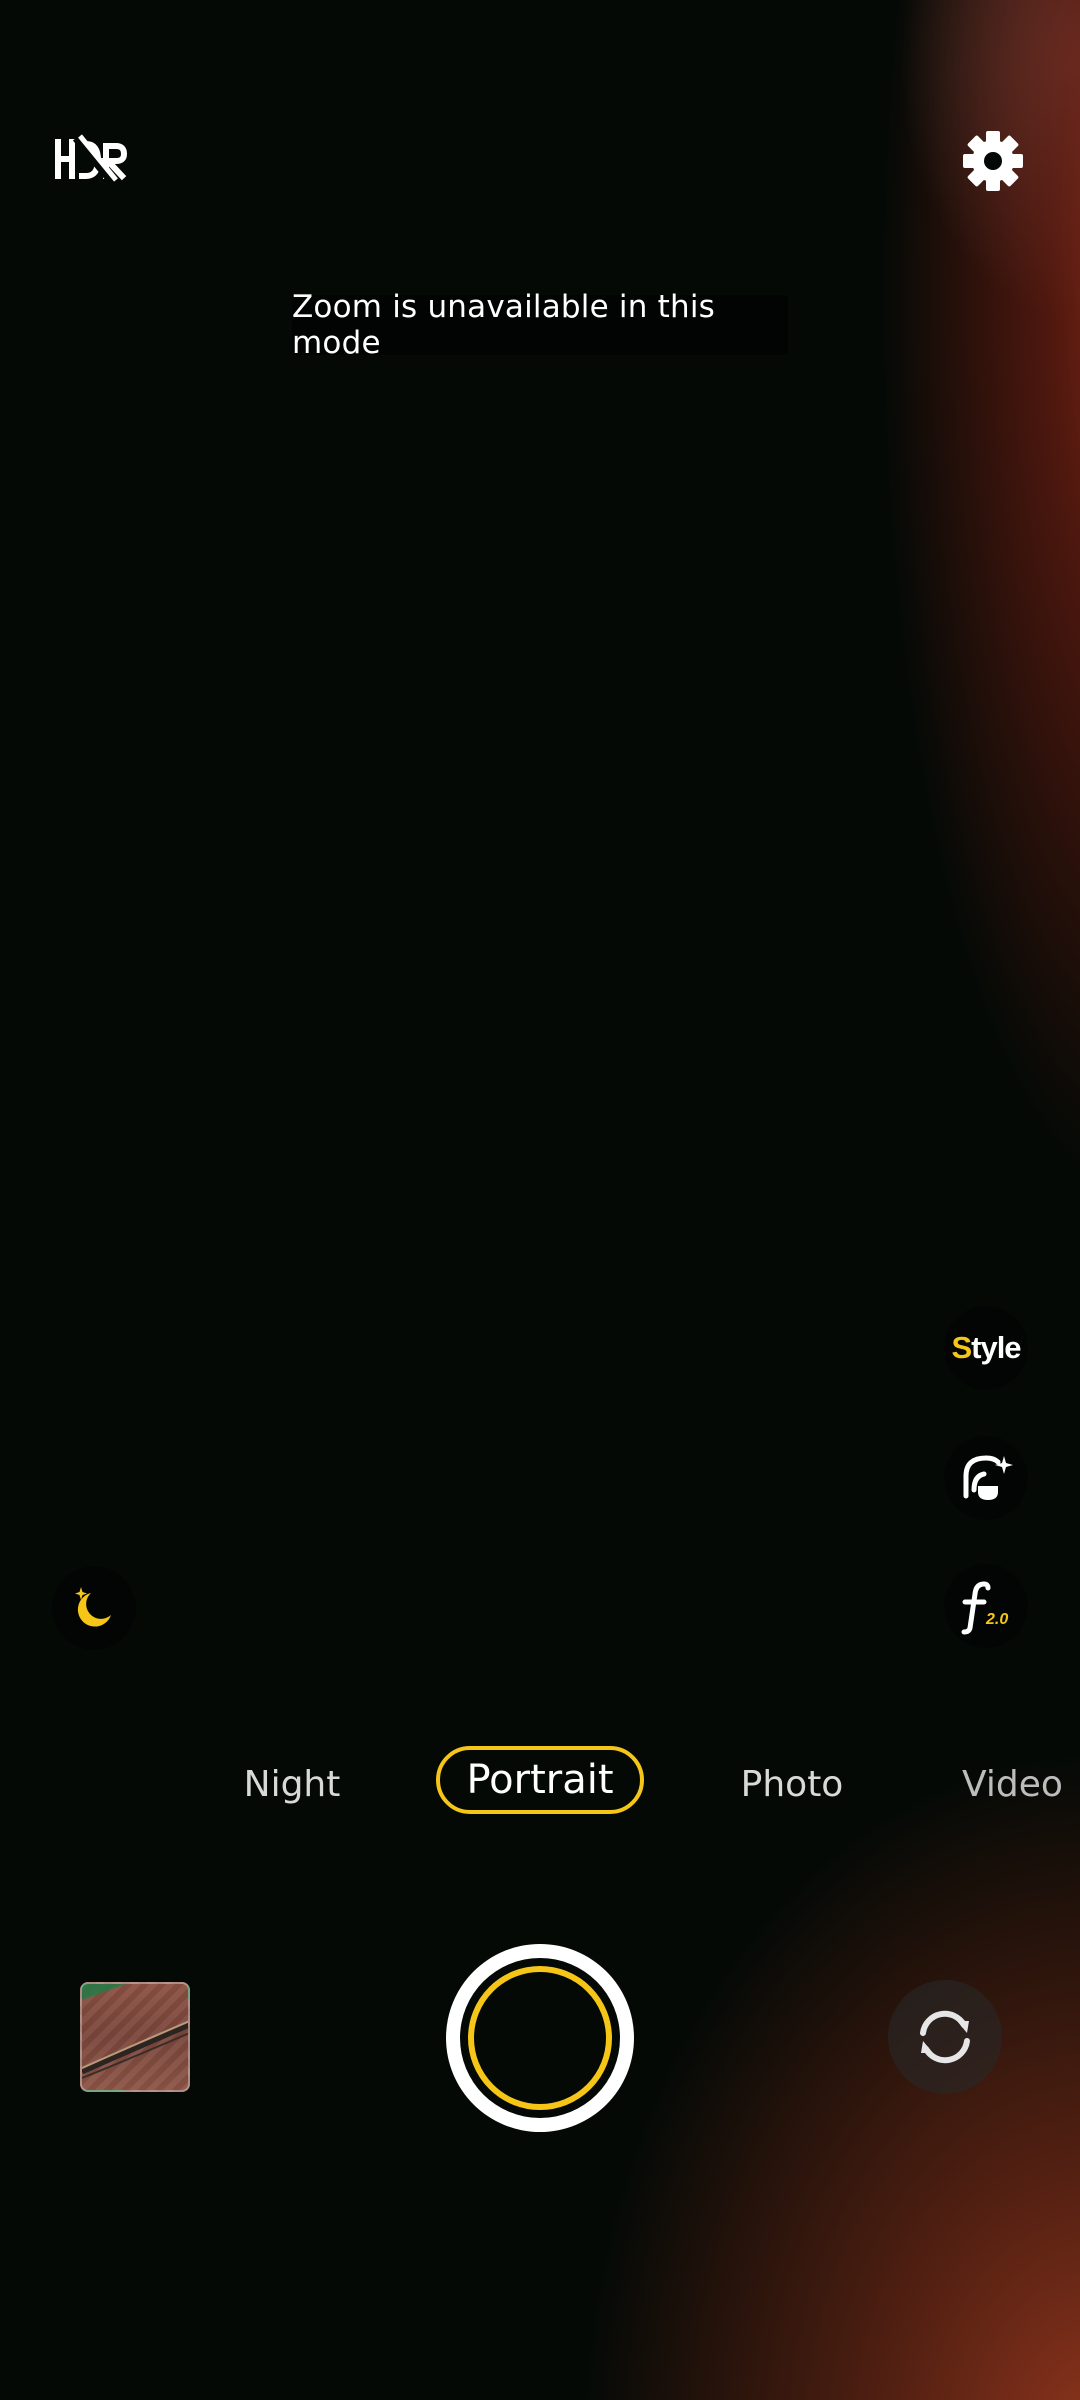 This screenshot has height=2400, width=1080. I want to click on aperture-f-icon: 2.0, so click(984, 1608).